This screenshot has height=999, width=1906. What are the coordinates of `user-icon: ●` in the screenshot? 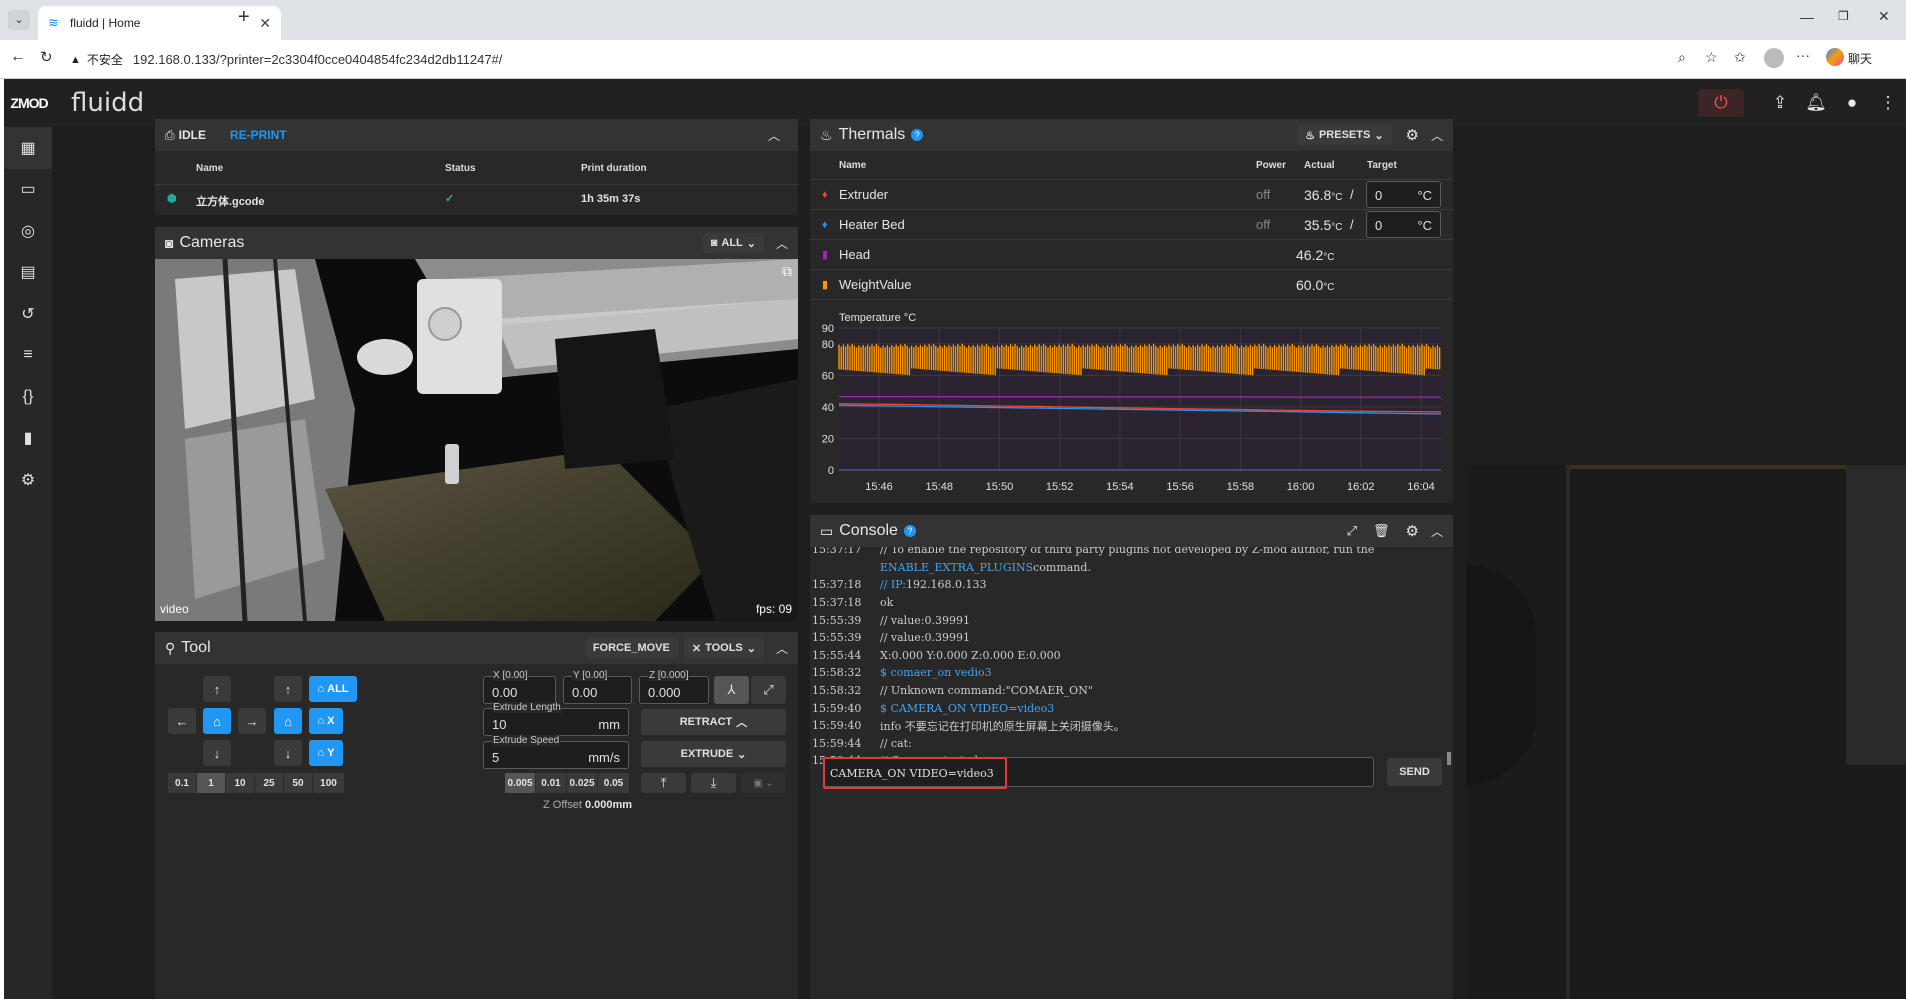 It's located at (1852, 103).